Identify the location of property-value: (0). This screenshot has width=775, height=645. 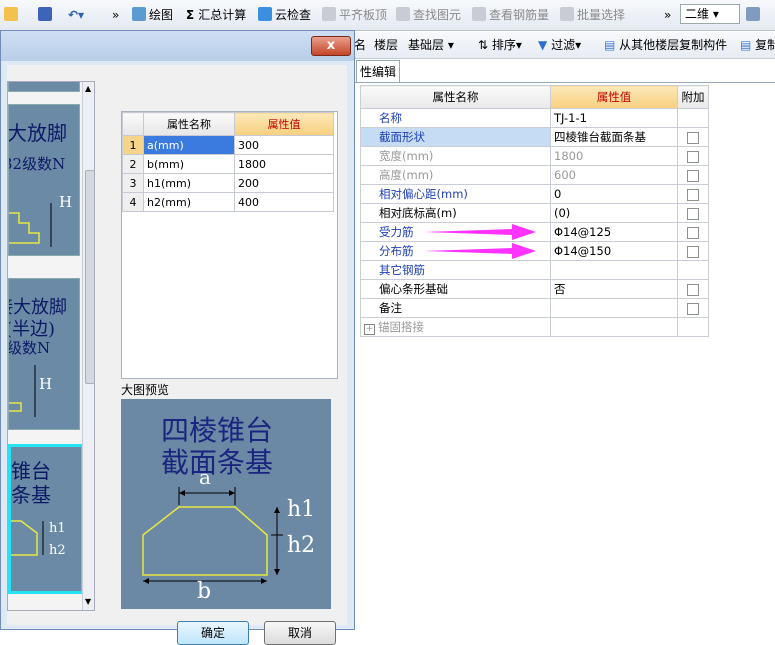
(614, 213).